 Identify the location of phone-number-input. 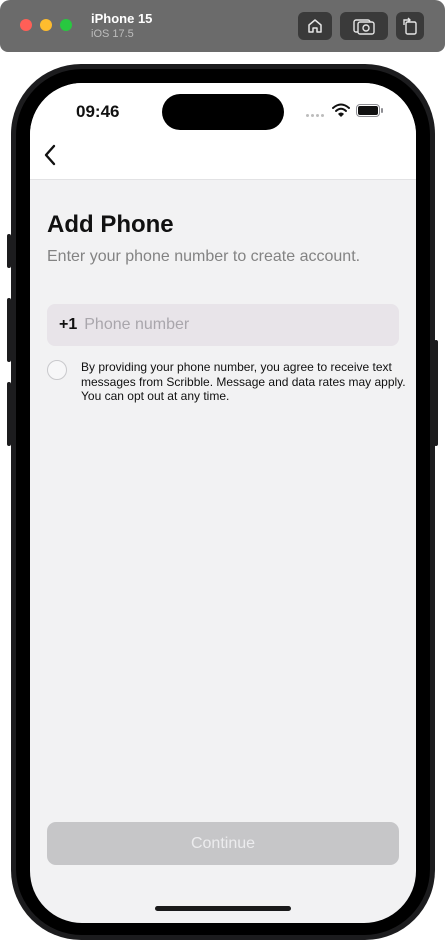
(229, 325).